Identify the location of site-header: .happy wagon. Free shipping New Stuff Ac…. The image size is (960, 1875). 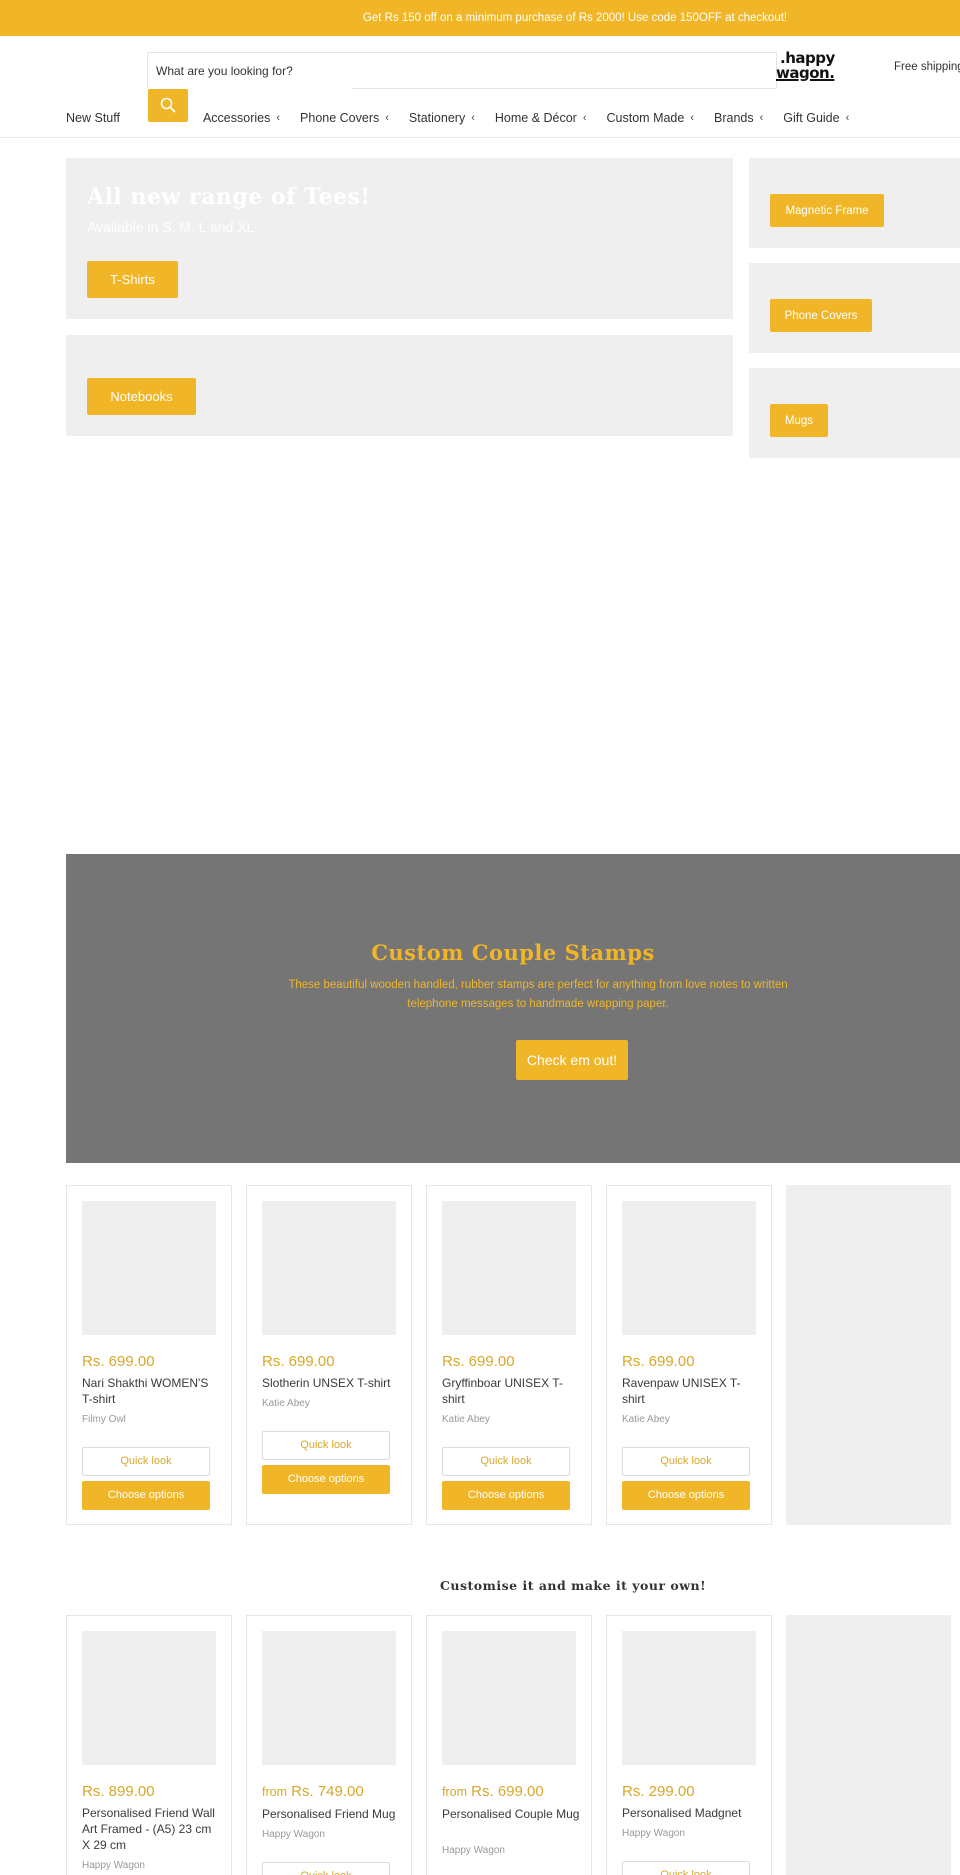
(480, 87).